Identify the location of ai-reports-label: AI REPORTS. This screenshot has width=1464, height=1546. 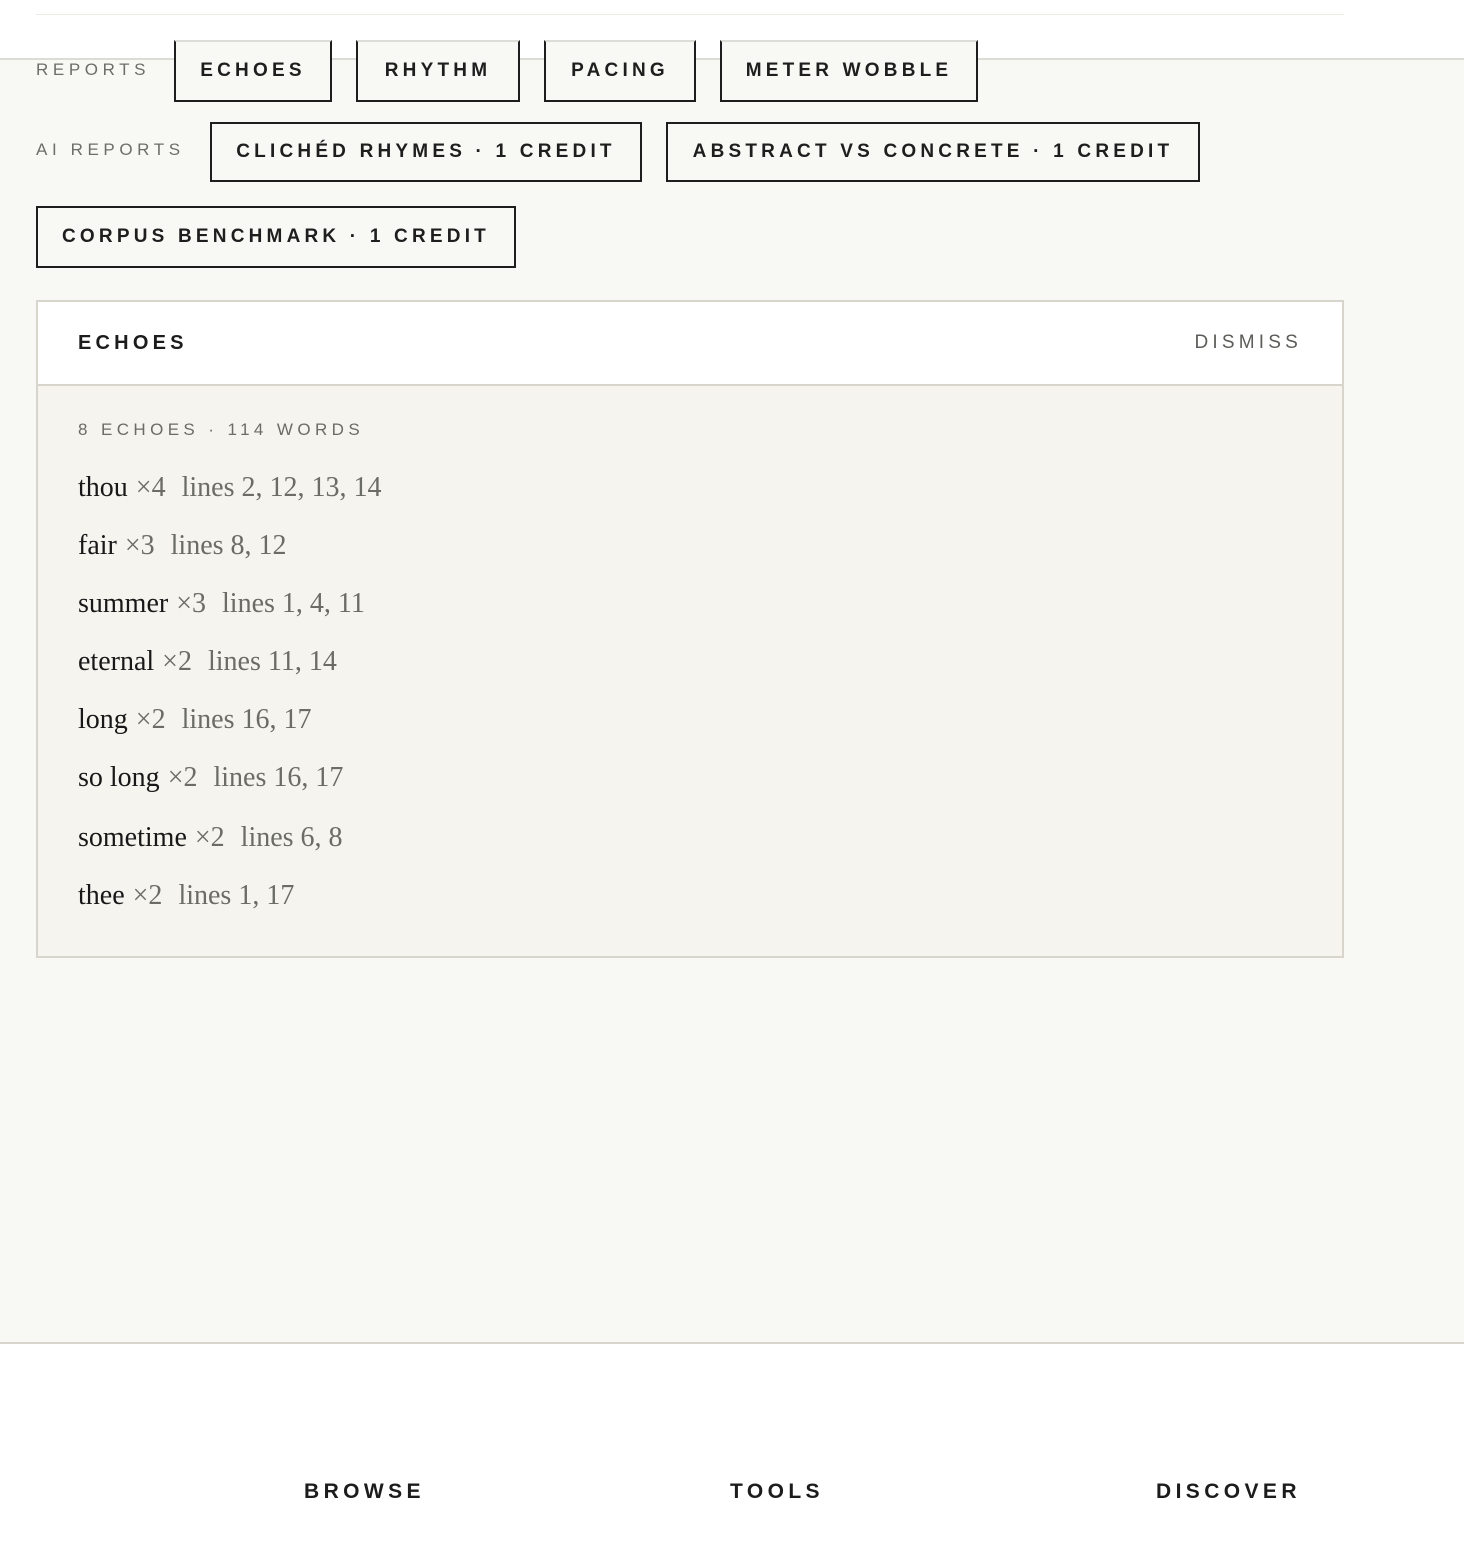
(110, 149).